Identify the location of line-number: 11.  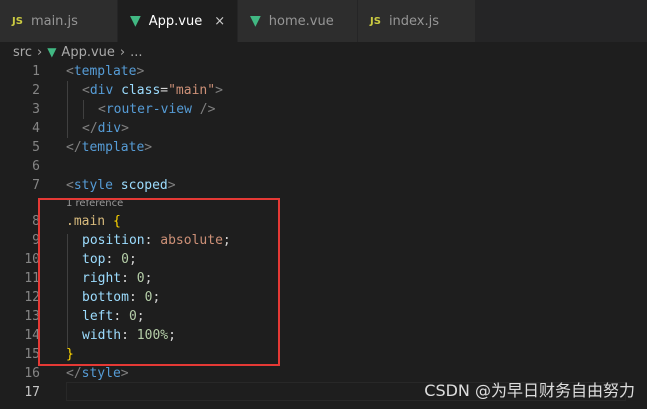
(32, 278).